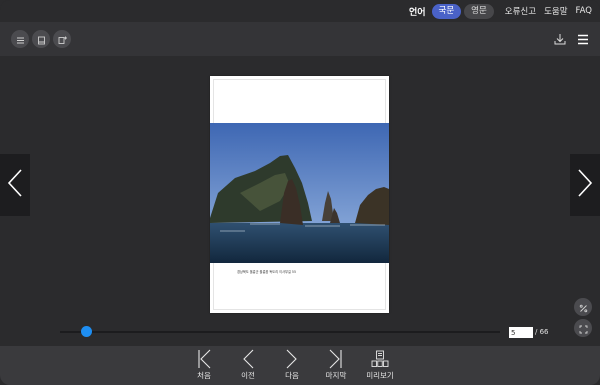 Image resolution: width=600 pixels, height=385 pixels. Describe the element at coordinates (204, 359) in the screenshot. I see `first-page-icon` at that location.